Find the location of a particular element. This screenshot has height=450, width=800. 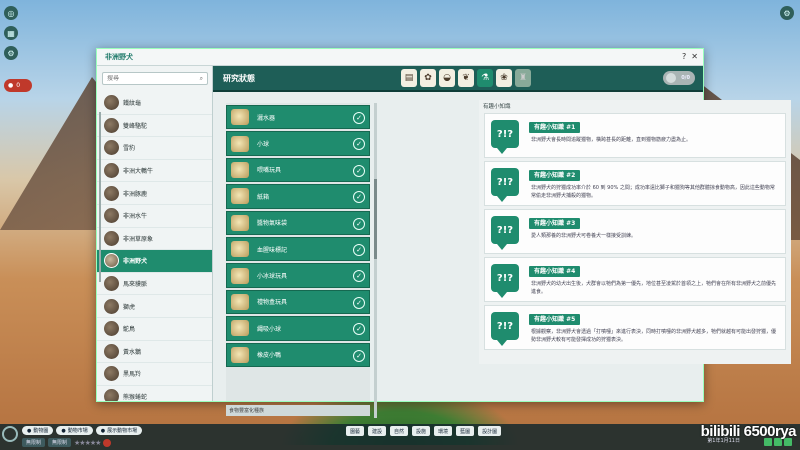

leaf-icon: ❦ is located at coordinates (466, 78).